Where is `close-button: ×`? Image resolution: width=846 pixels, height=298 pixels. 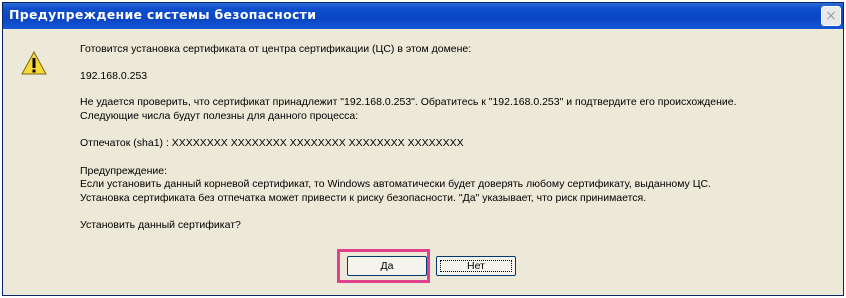
close-button: × is located at coordinates (831, 16).